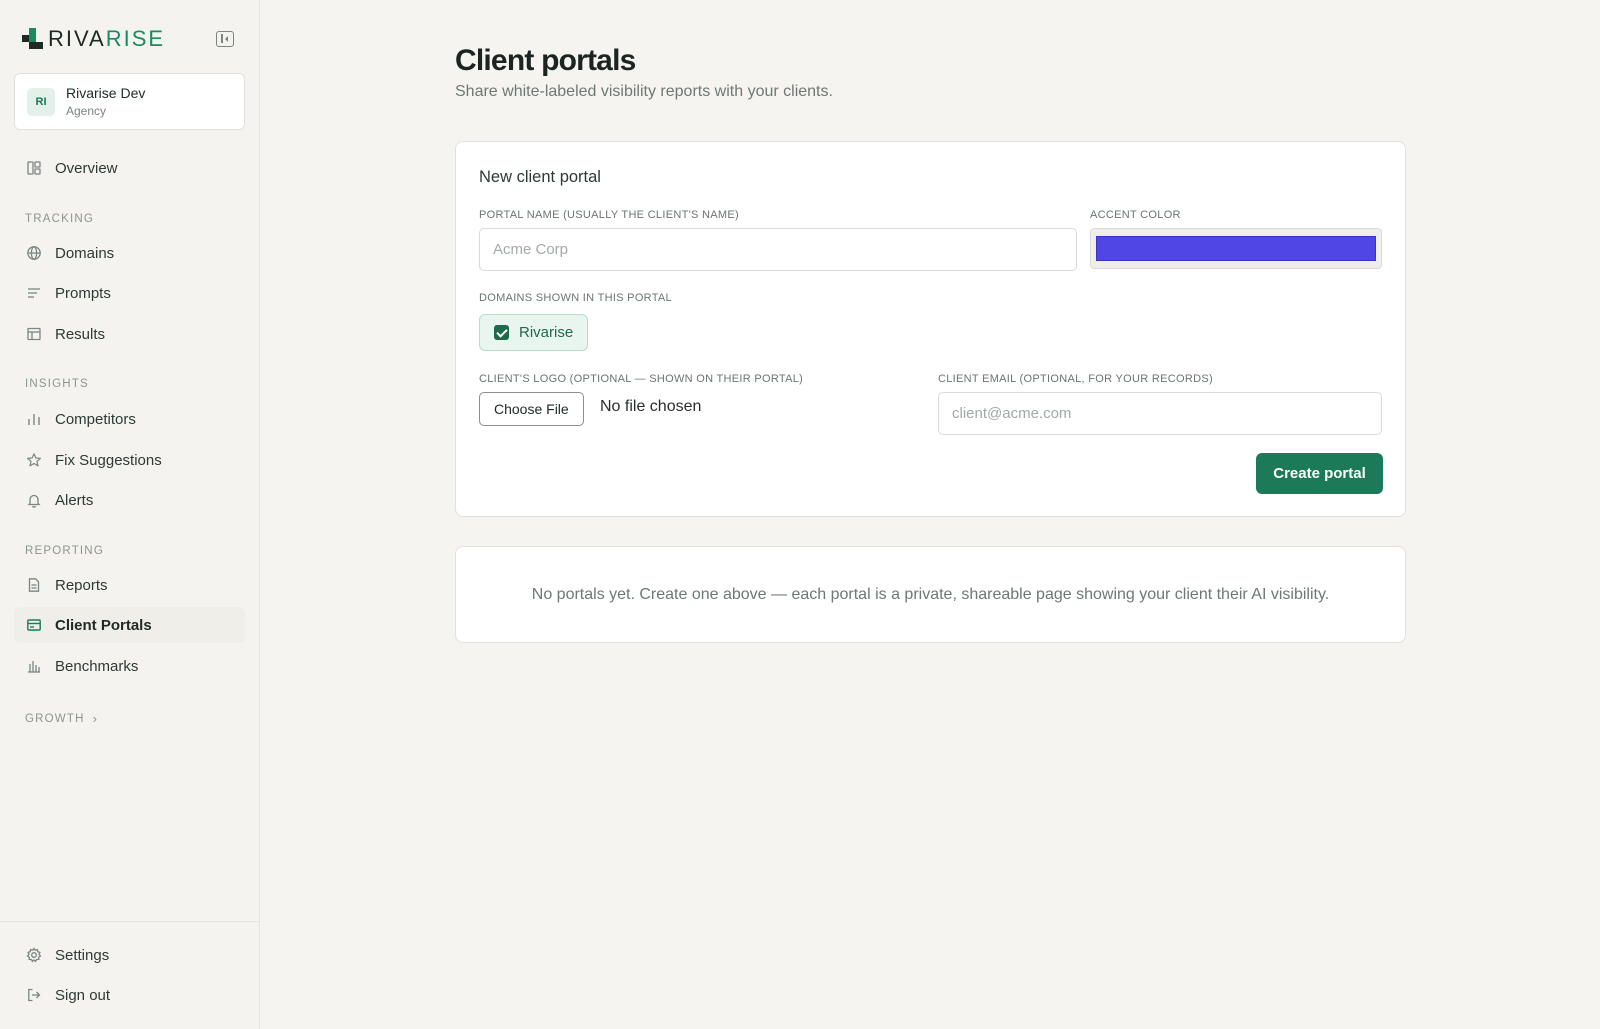 The width and height of the screenshot is (1600, 1029). I want to click on portal-name-label: PORTAL NAME (USUALLY THE CLIENT'S NAME), so click(609, 215).